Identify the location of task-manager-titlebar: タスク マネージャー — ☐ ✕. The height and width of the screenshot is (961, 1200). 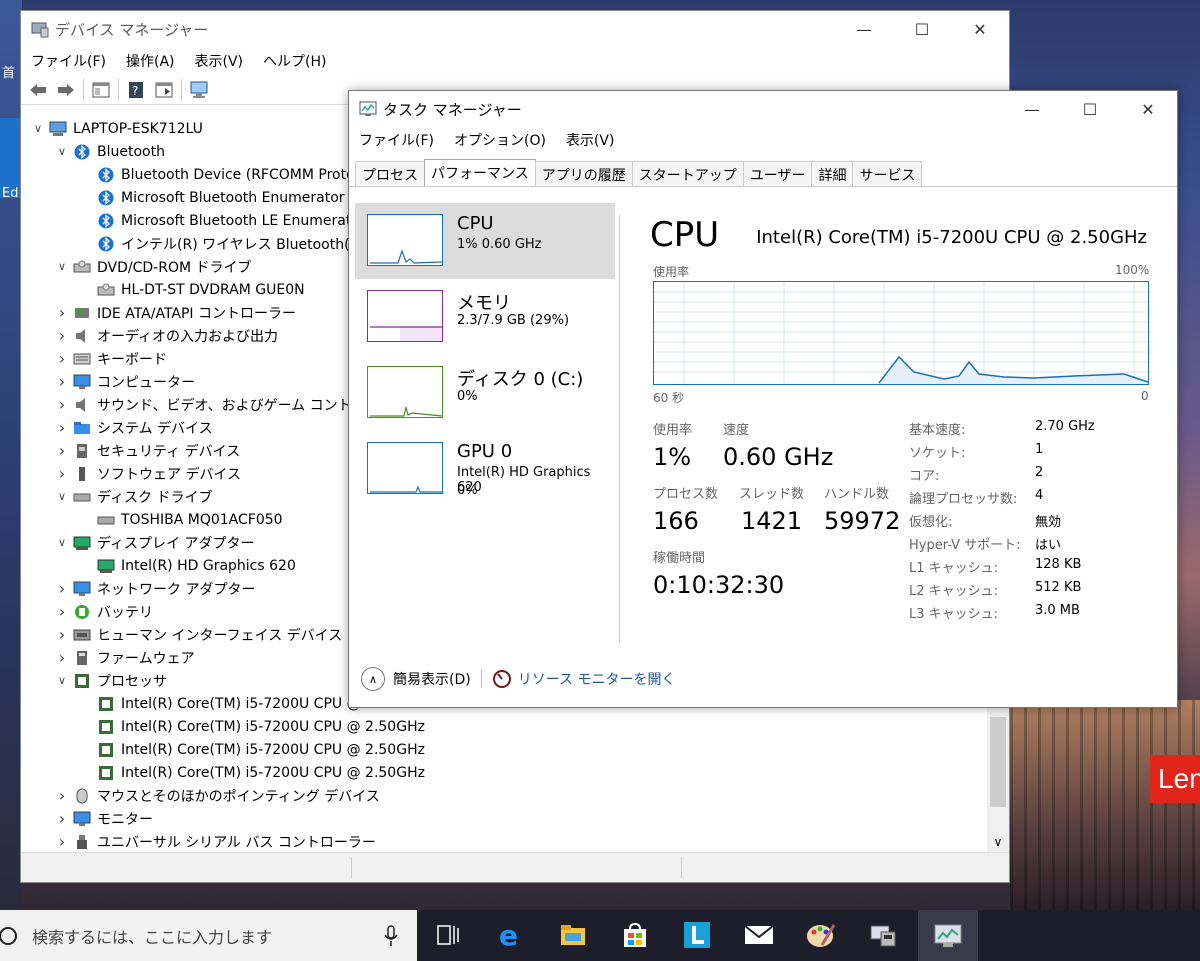
(763, 109).